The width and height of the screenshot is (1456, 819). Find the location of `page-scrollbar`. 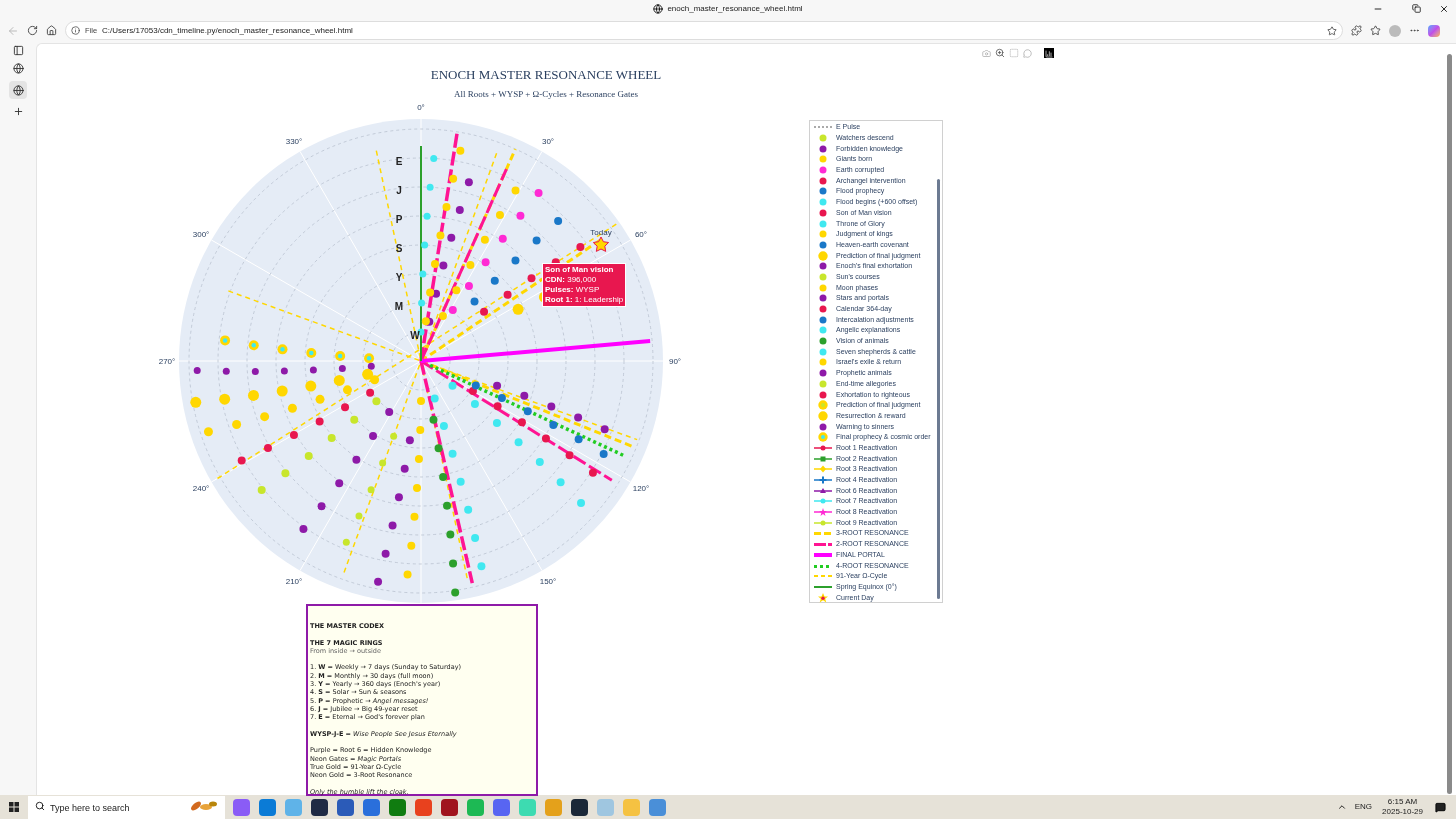

page-scrollbar is located at coordinates (1449, 424).